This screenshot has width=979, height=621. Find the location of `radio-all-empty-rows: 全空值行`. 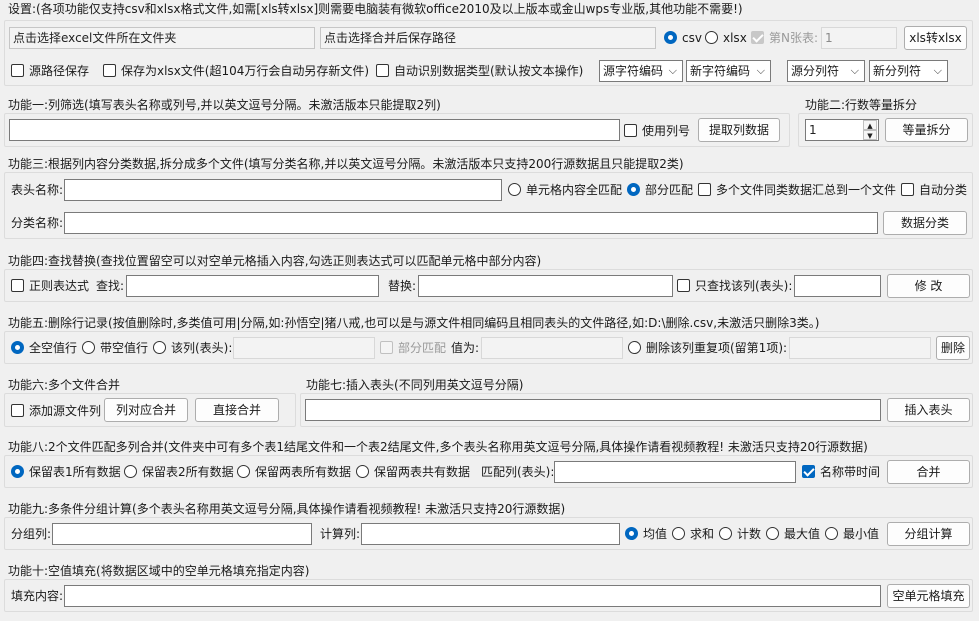

radio-all-empty-rows: 全空值行 is located at coordinates (44, 348).